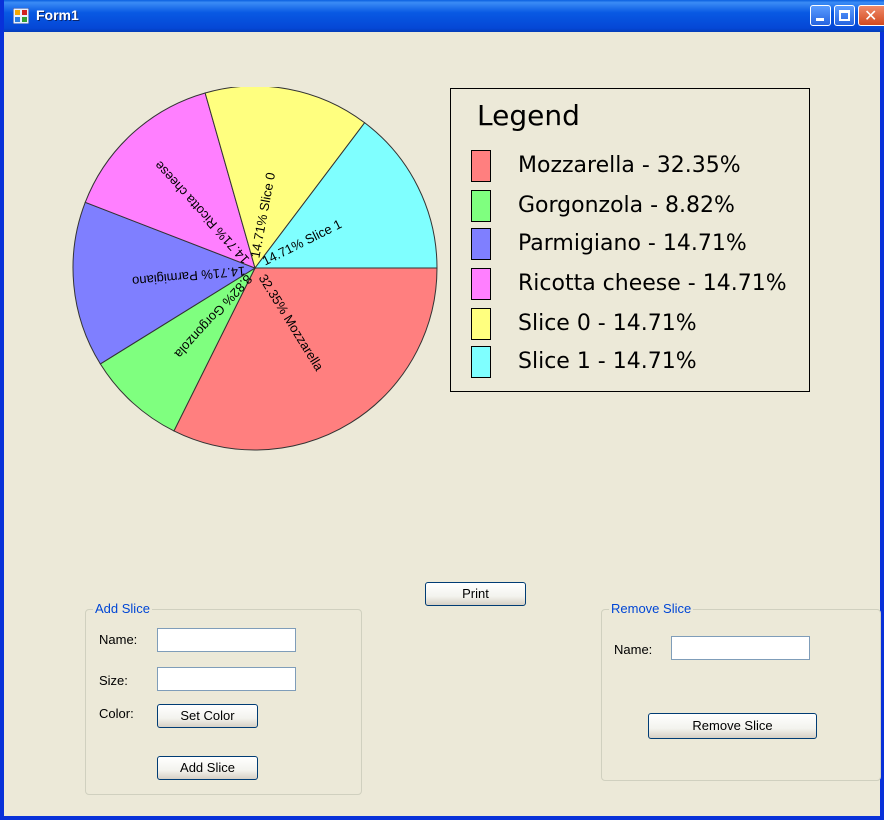 This screenshot has height=820, width=884. What do you see at coordinates (632, 243) in the screenshot?
I see `legend-label: Parmigiano - 14.71%` at bounding box center [632, 243].